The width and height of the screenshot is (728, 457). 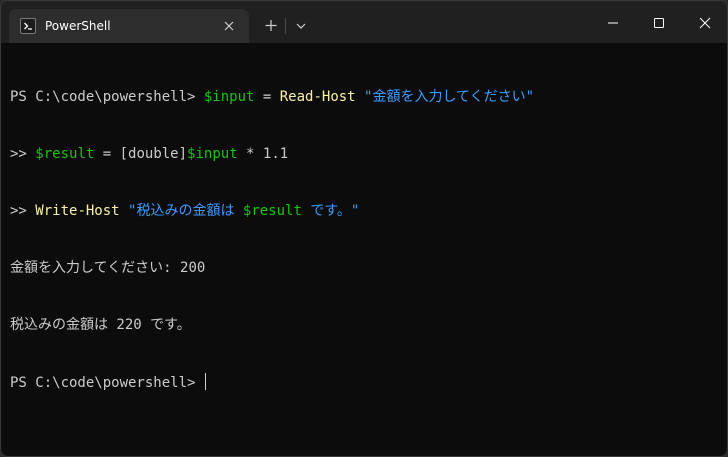 I want to click on tab-separator, so click(x=285, y=26).